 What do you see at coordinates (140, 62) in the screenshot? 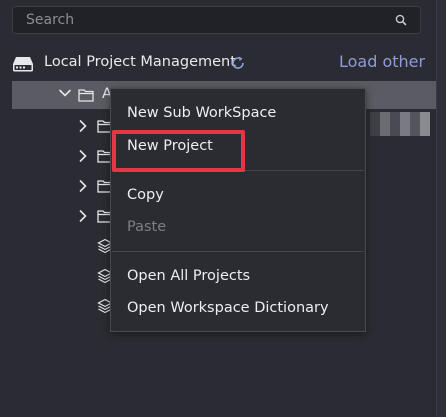
I see `section-title: Local Project Management` at bounding box center [140, 62].